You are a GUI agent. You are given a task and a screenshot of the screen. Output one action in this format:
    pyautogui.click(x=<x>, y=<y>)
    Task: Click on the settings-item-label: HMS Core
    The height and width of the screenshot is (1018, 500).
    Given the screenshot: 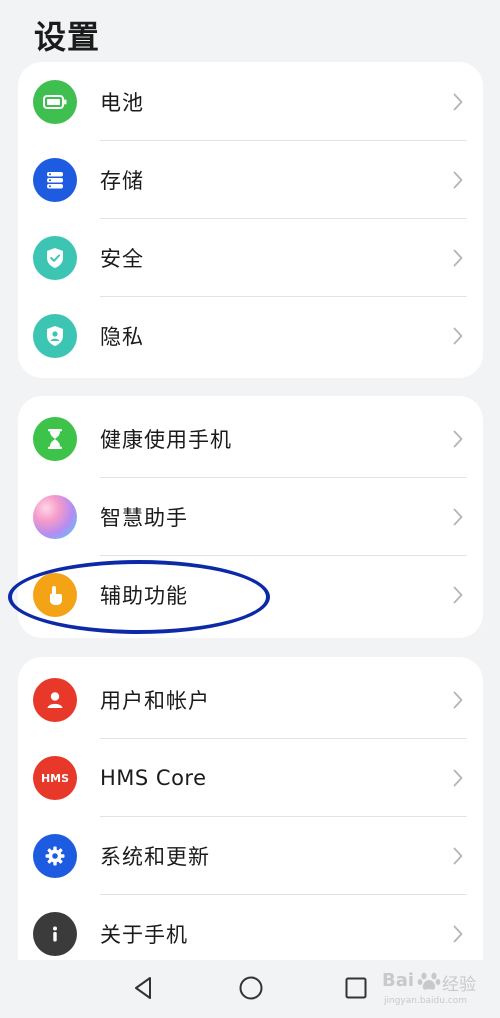 What is the action you would take?
    pyautogui.click(x=153, y=778)
    